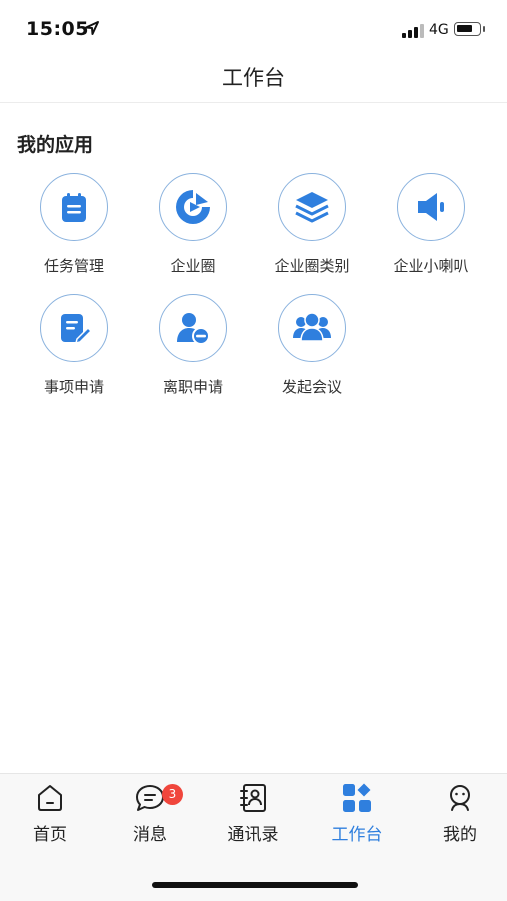 This screenshot has width=507, height=901. What do you see at coordinates (253, 835) in the screenshot?
I see `tab-label: 通讯录` at bounding box center [253, 835].